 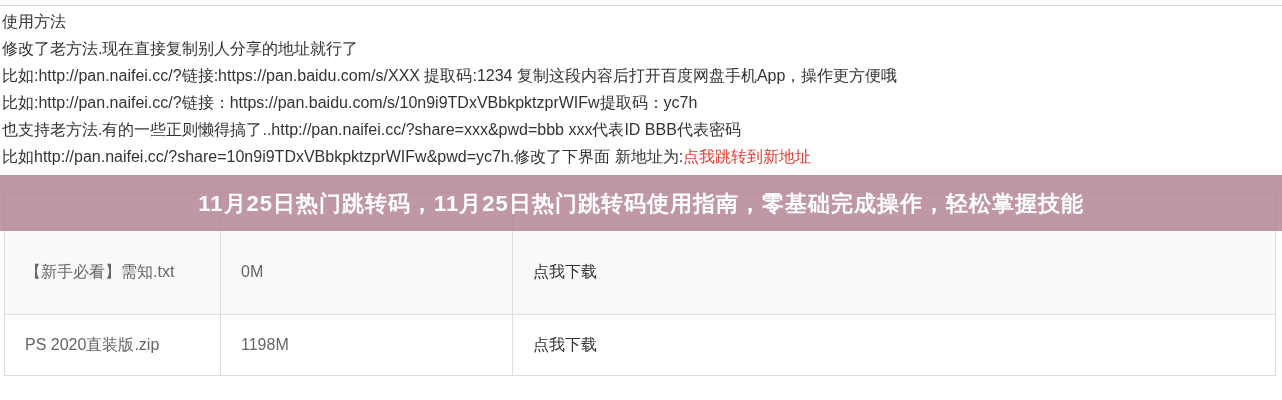 I want to click on table-cell-text: 0M, so click(x=252, y=271).